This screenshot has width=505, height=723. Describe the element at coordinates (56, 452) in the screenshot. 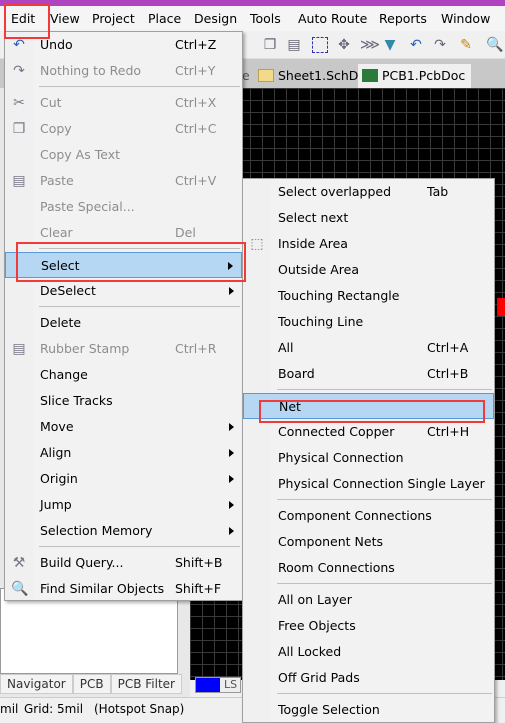

I see `menu-item-label: Align` at that location.